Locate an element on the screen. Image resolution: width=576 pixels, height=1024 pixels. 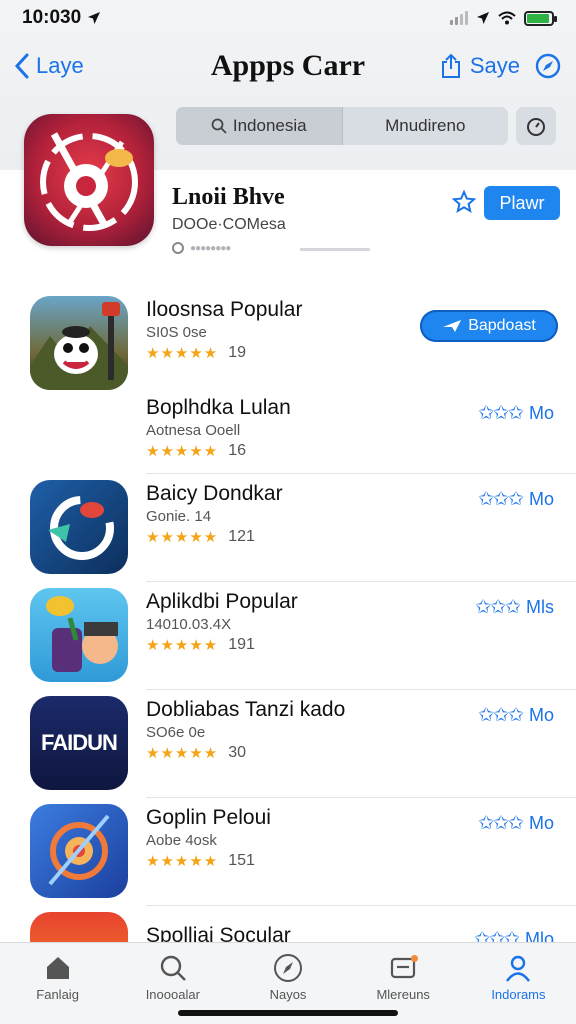
wifi-icon is located at coordinates (507, 18).